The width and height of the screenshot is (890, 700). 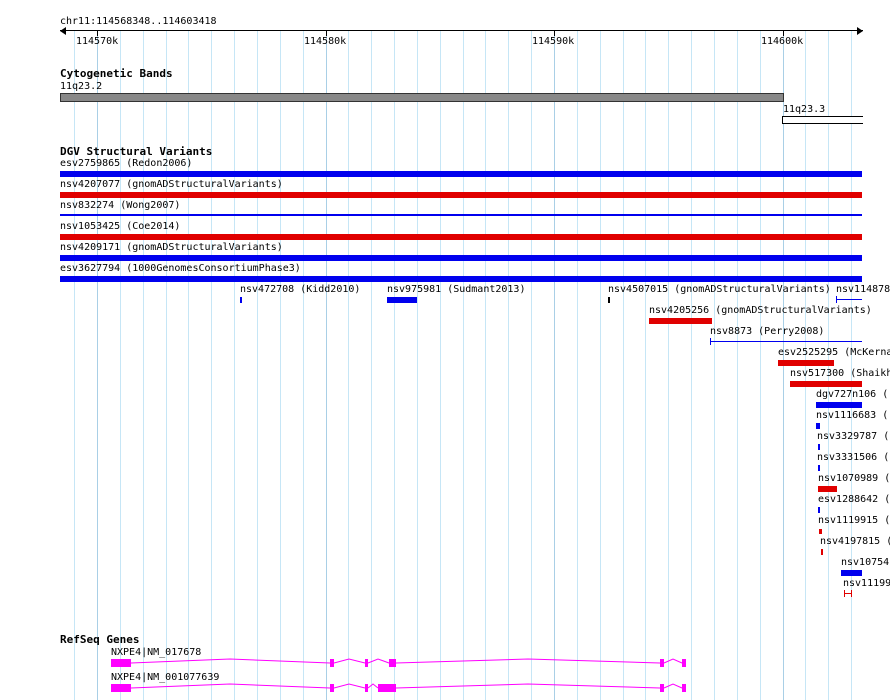 What do you see at coordinates (456, 289) in the screenshot?
I see `variant-label: nsv975981 (Sudmant2013)` at bounding box center [456, 289].